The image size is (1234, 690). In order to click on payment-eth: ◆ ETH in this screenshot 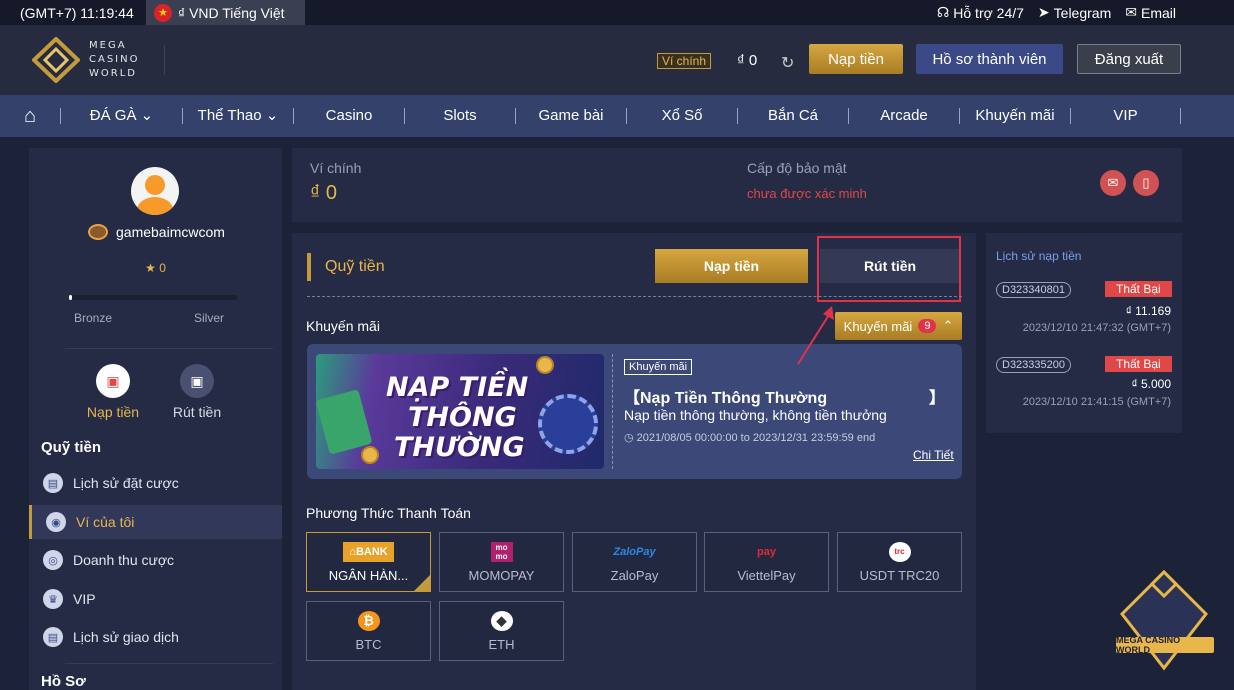, I will do `click(501, 631)`.